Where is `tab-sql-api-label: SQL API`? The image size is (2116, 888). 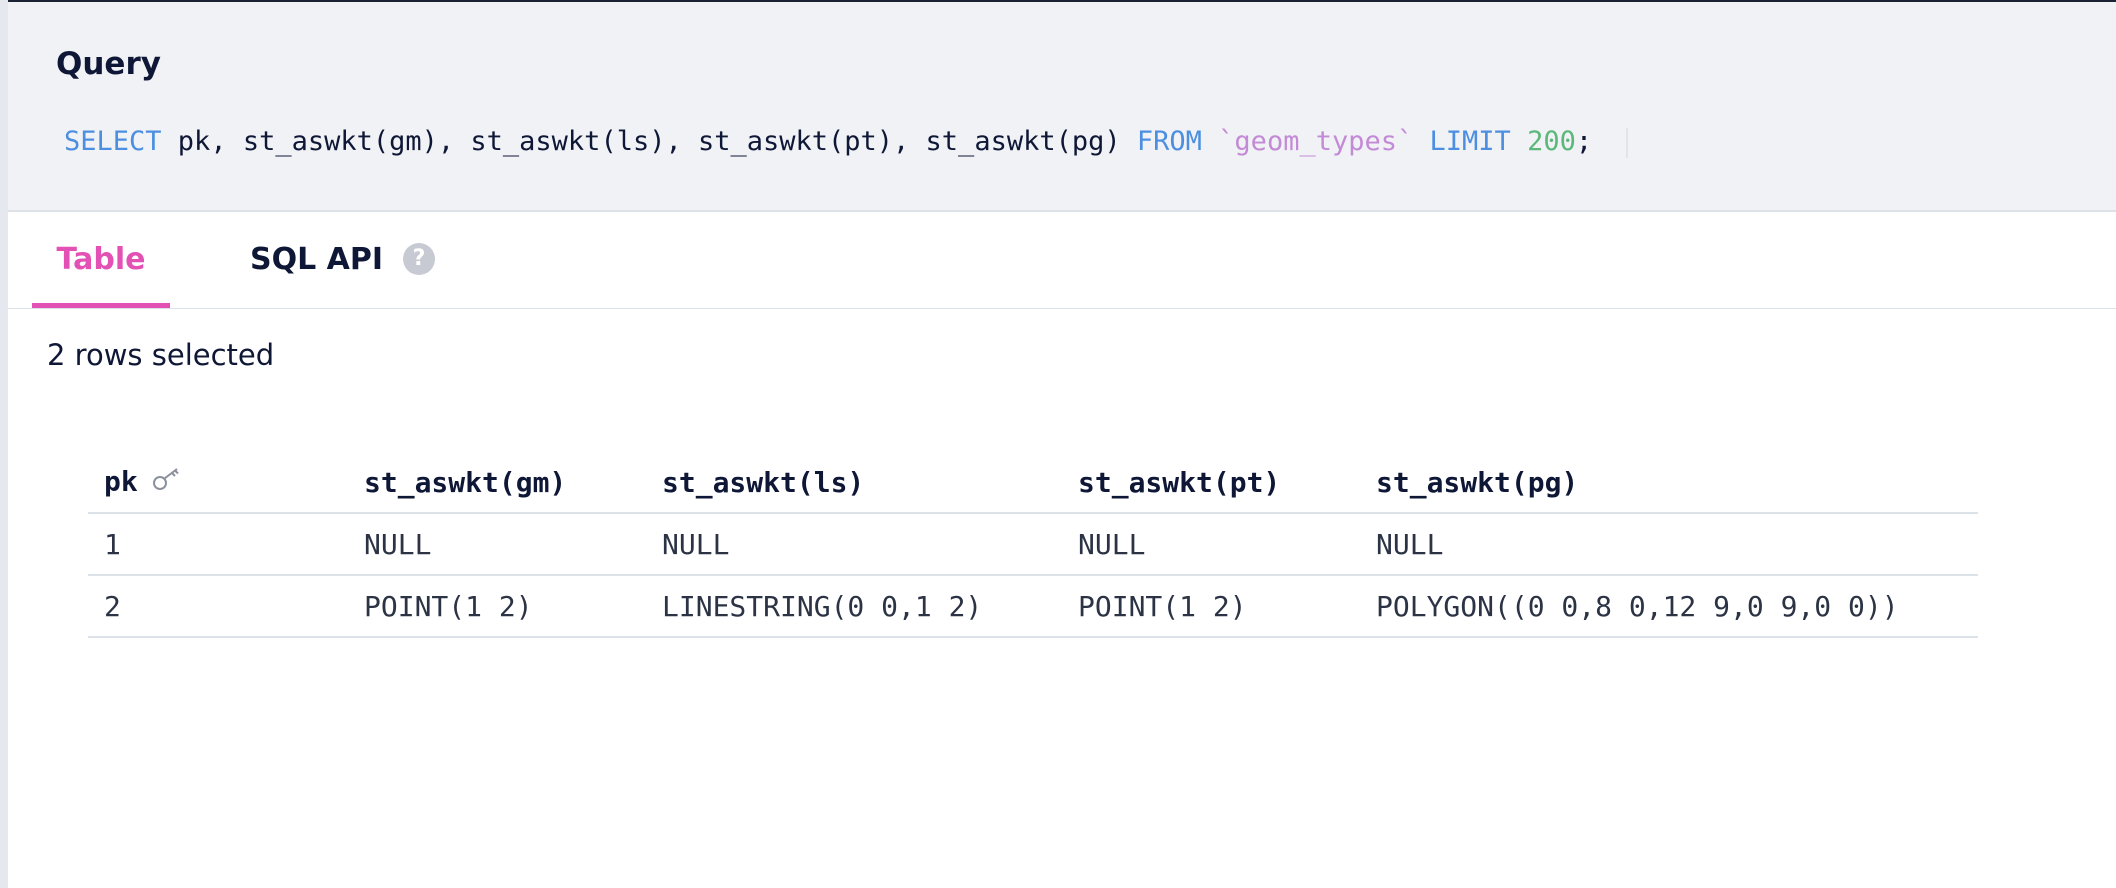
tab-sql-api-label: SQL API is located at coordinates (317, 259).